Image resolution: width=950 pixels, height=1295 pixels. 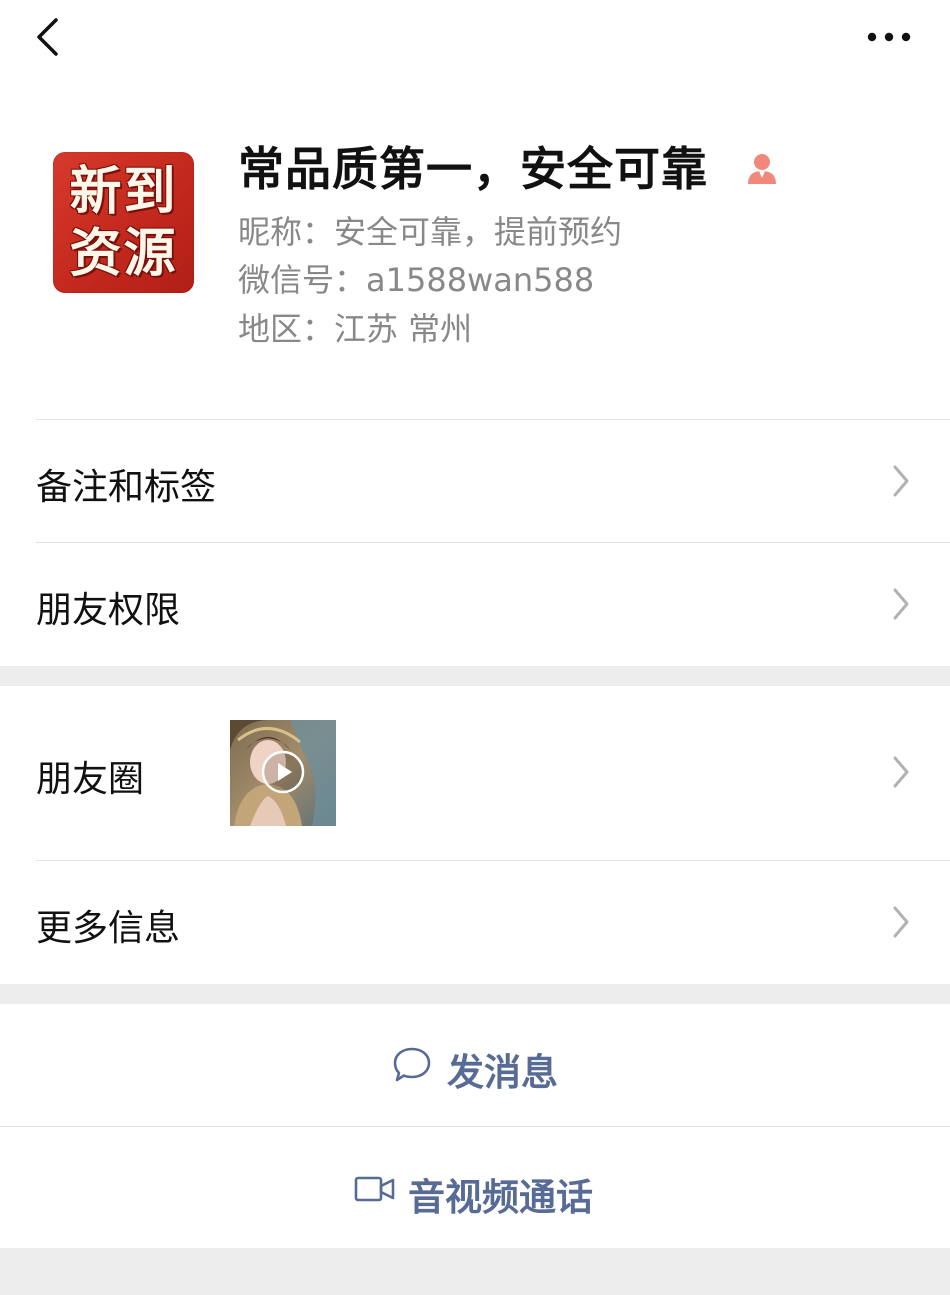 I want to click on moments-label: 朋友圈, so click(x=90, y=779).